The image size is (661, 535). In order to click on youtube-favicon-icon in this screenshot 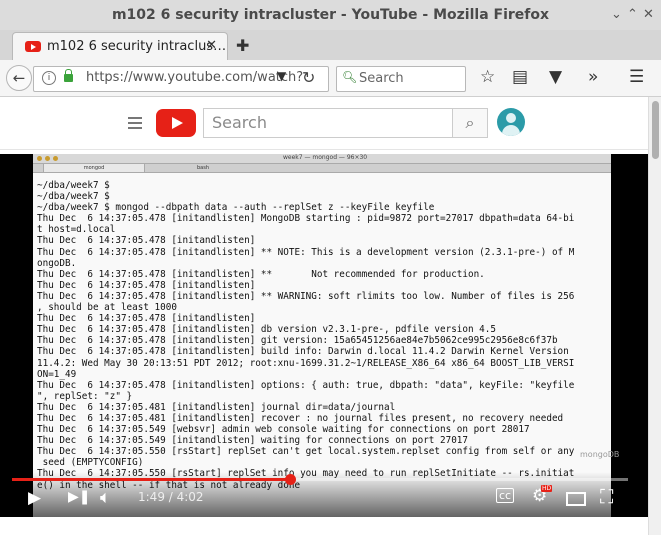, I will do `click(33, 46)`.